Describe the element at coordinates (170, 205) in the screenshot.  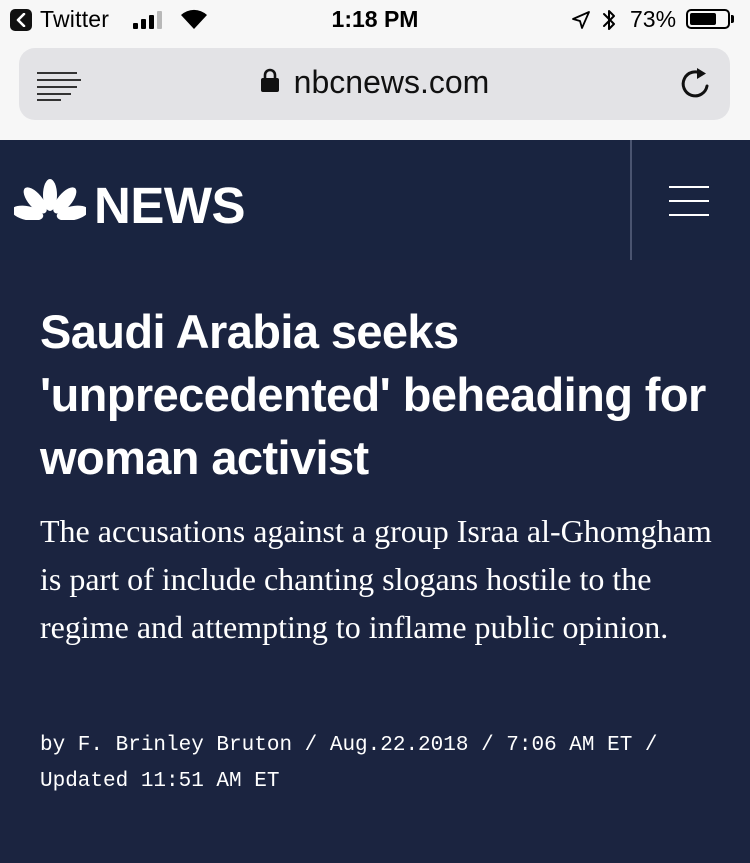
I see `brand-wordmark: NEWS` at that location.